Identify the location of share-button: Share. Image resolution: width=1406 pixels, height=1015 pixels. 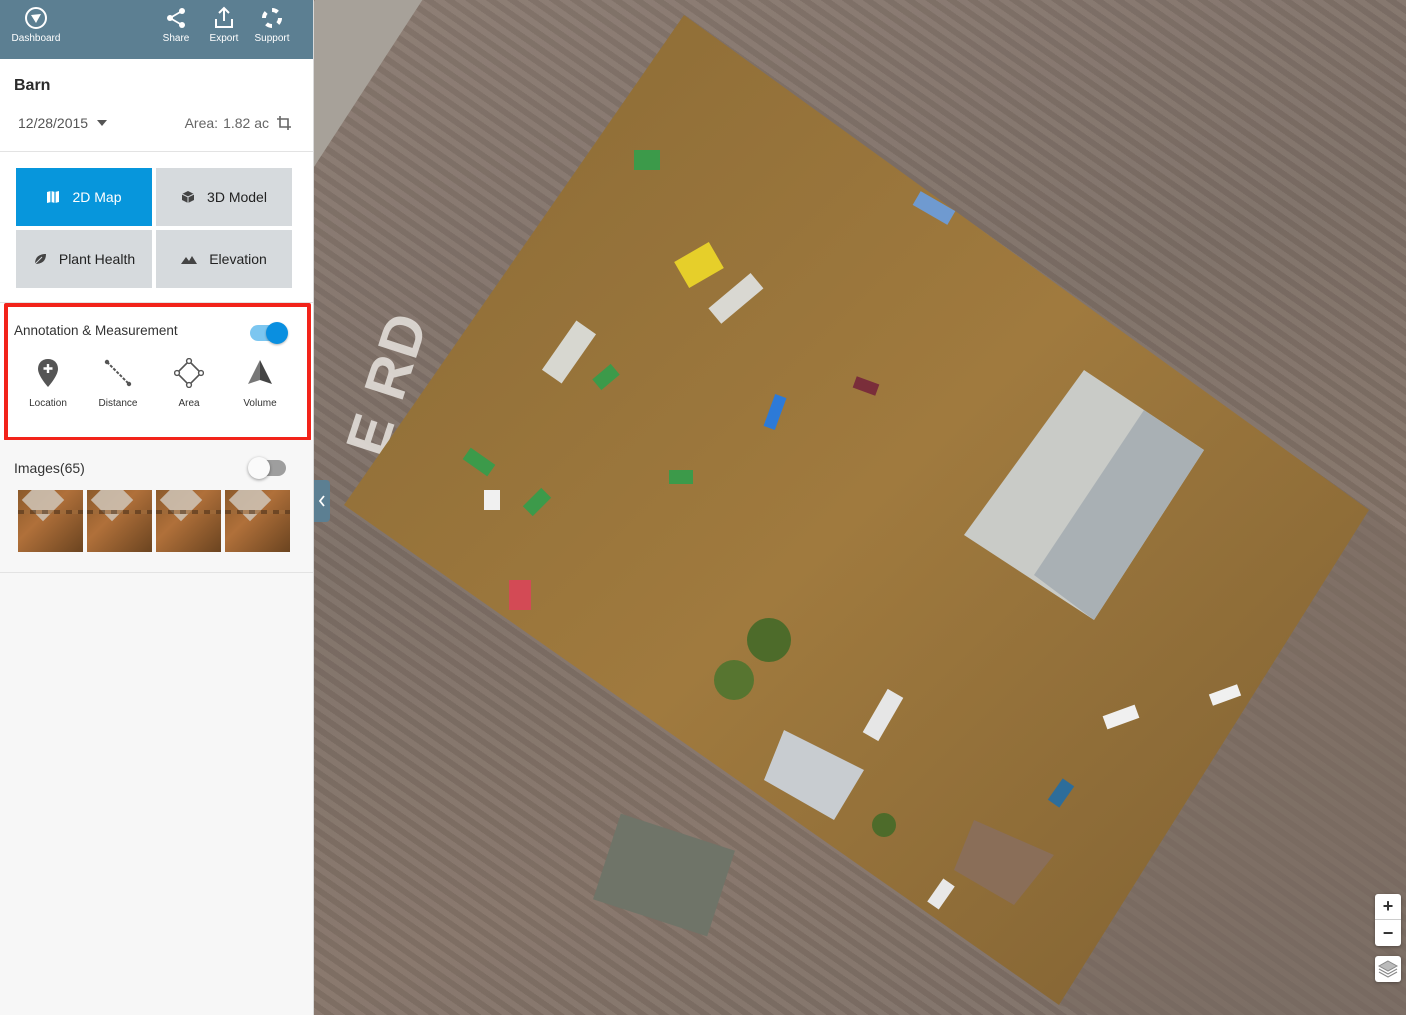
(176, 25).